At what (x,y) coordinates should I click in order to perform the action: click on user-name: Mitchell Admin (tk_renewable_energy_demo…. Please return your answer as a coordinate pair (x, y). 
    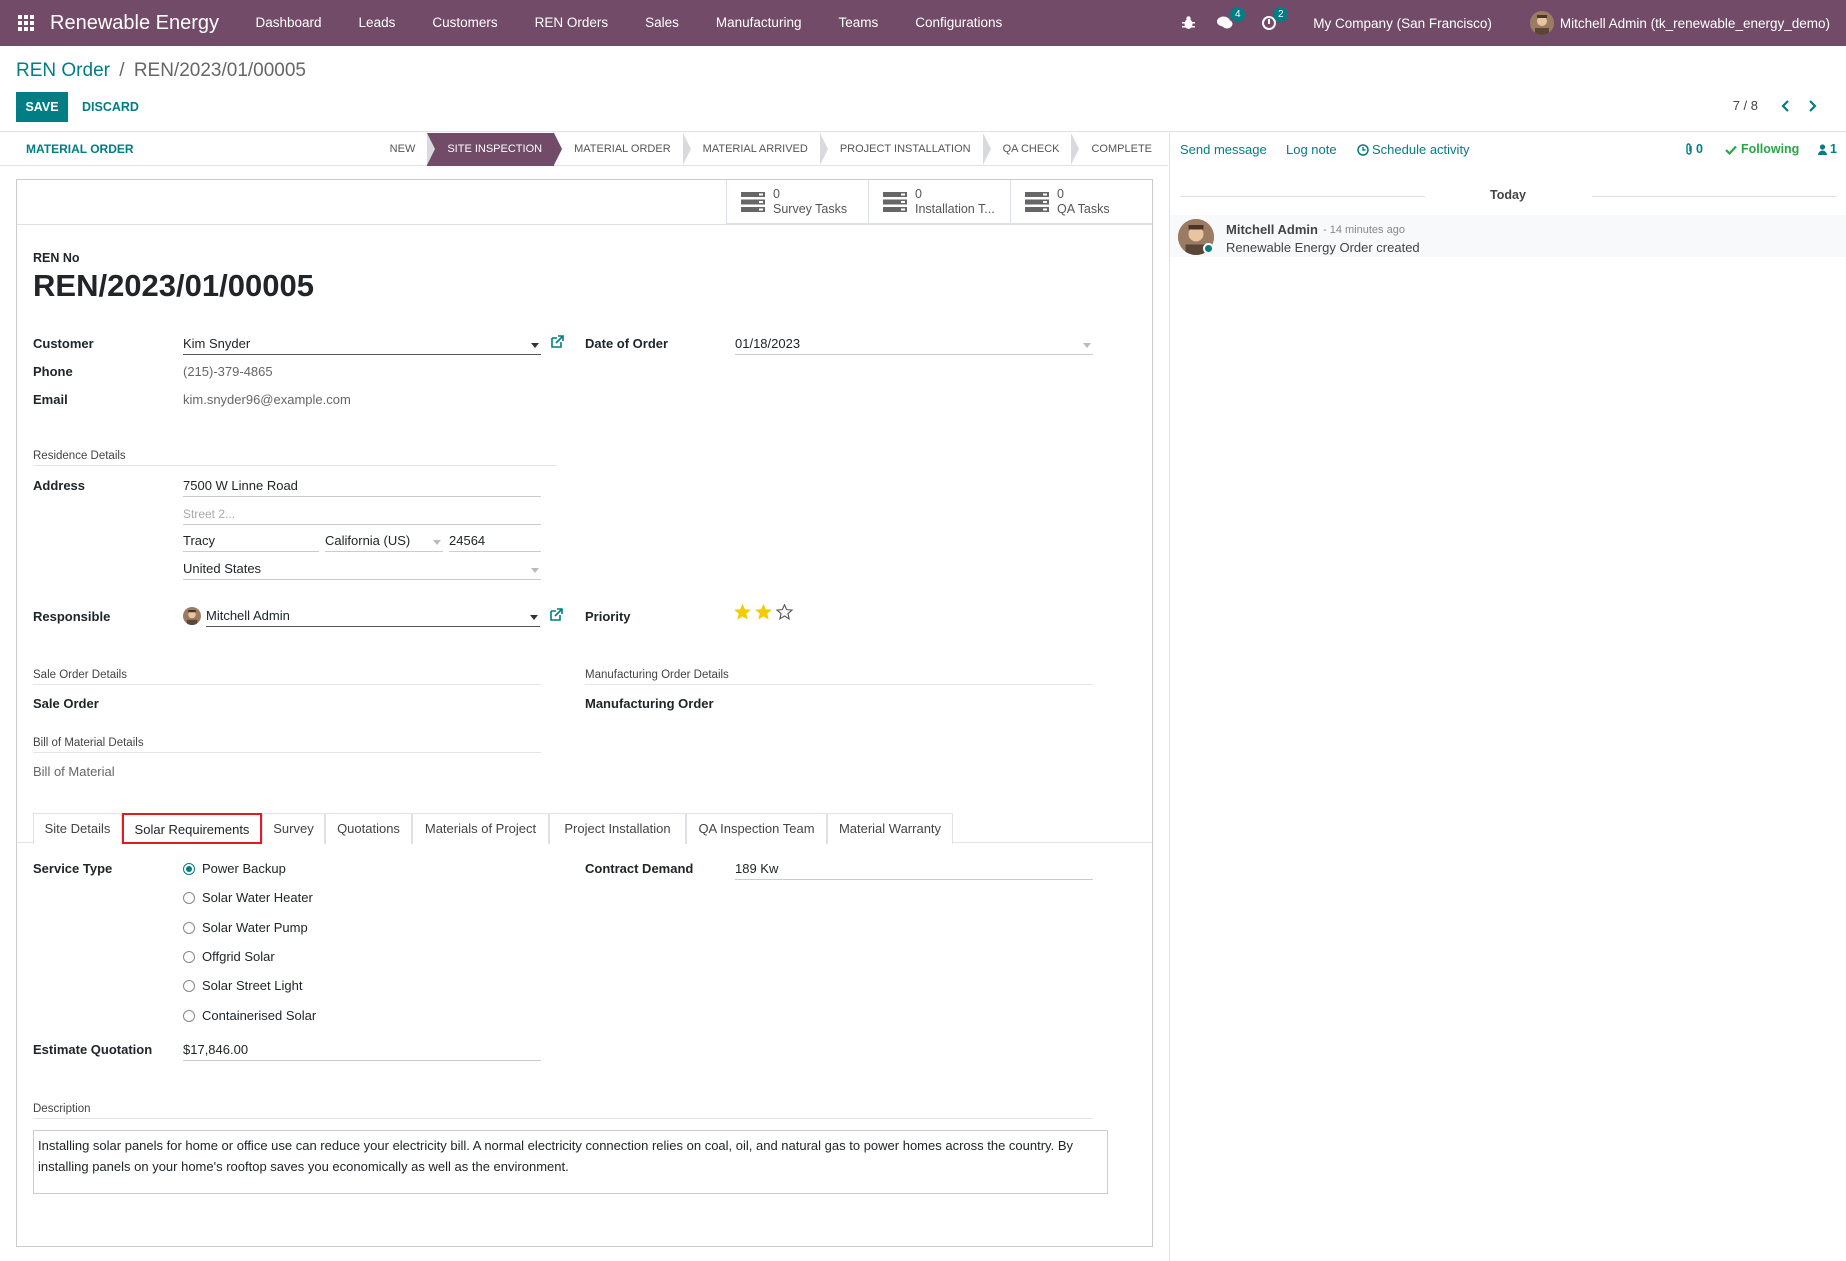
    Looking at the image, I should click on (1694, 23).